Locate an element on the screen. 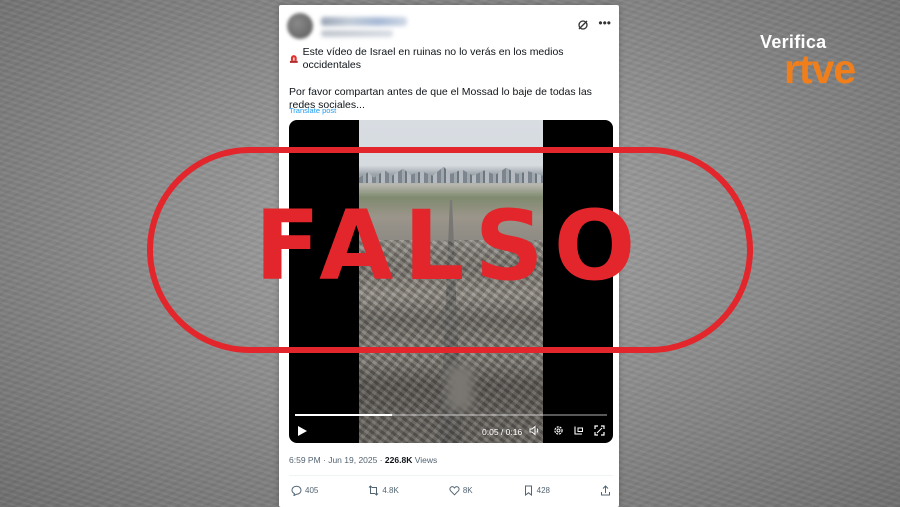 This screenshot has width=900, height=507. like-button: 8K is located at coordinates (461, 490).